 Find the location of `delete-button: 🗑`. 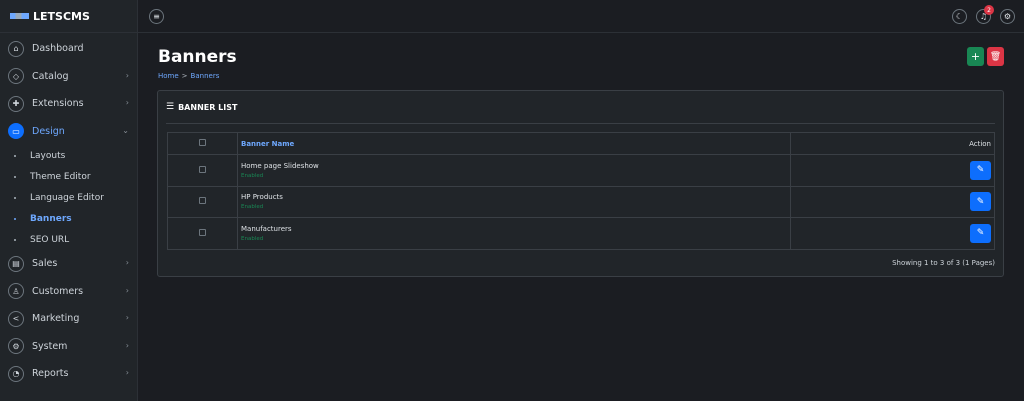

delete-button: 🗑 is located at coordinates (995, 56).